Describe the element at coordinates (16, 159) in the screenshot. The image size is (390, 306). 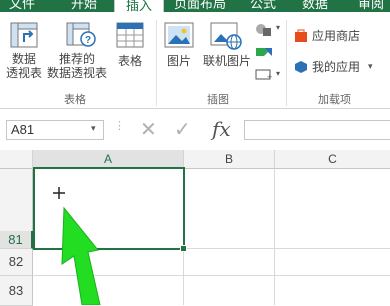
I see `select-all-corner` at that location.